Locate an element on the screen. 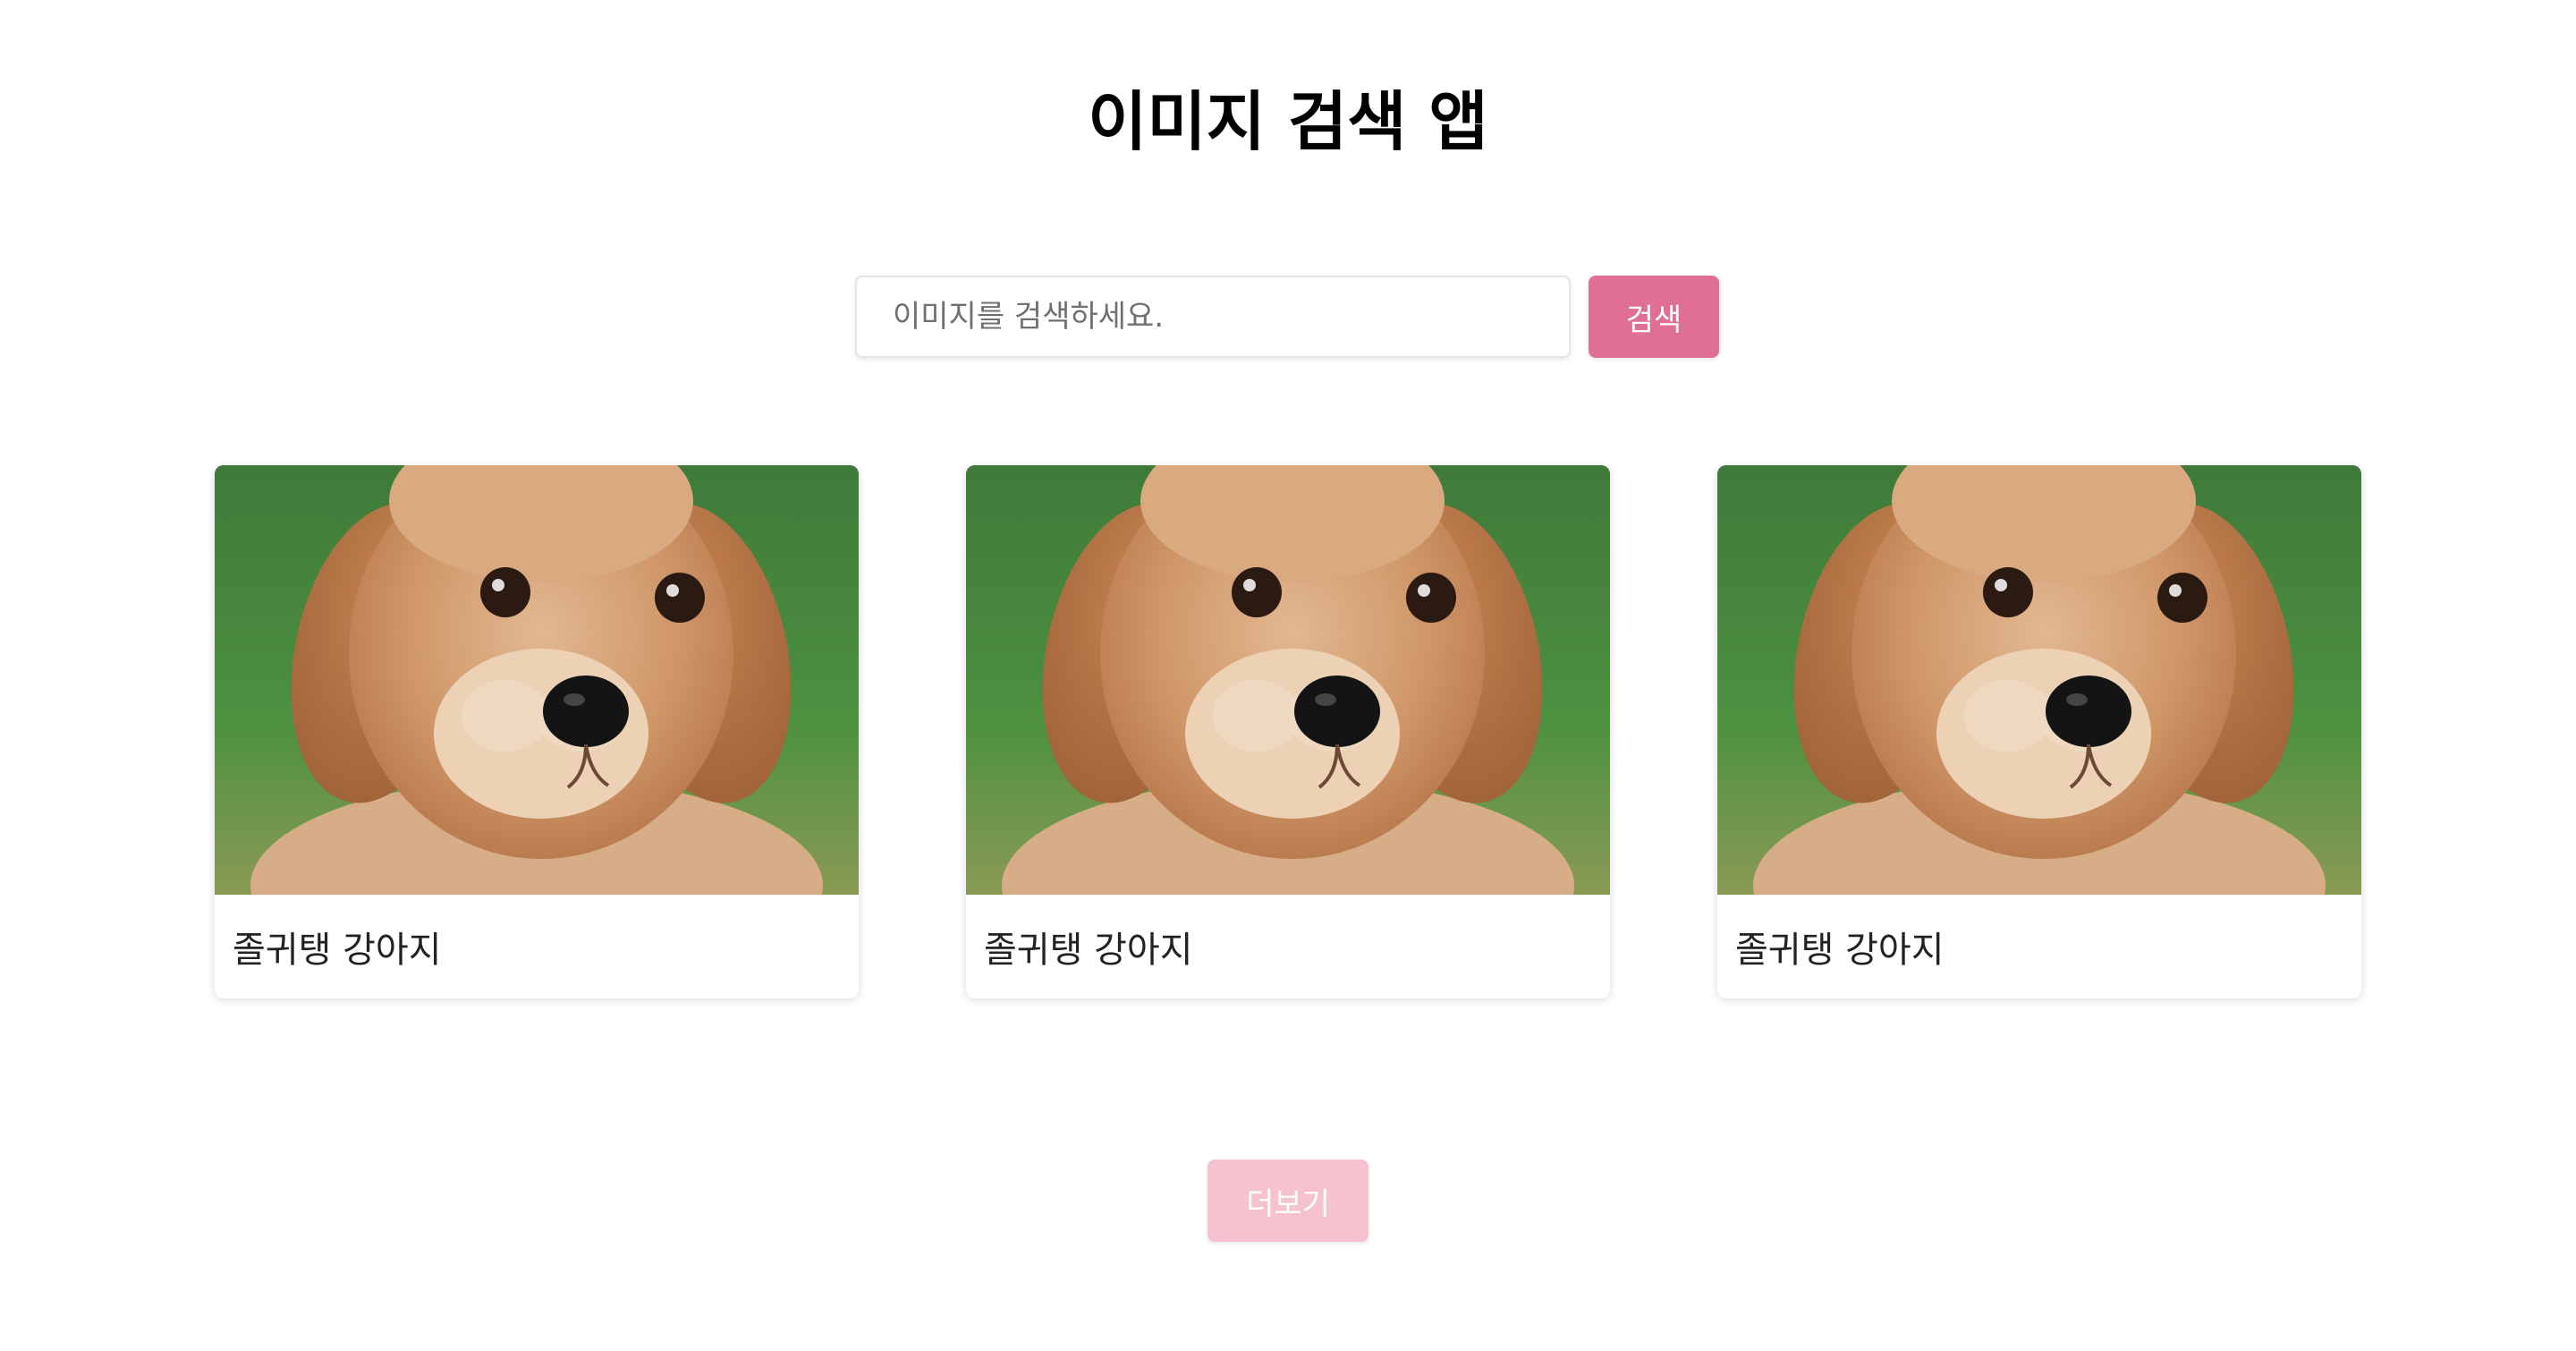 The width and height of the screenshot is (2576, 1351). search-bar: 검색 is located at coordinates (1287, 317).